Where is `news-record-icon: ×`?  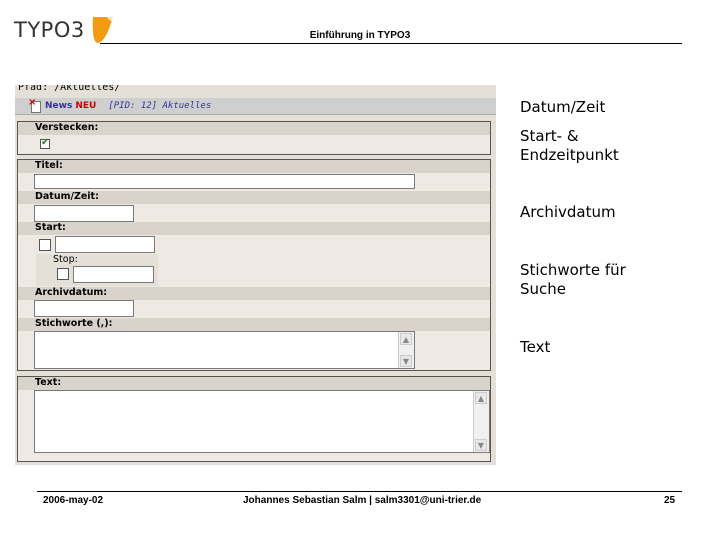
news-record-icon: × is located at coordinates (35, 105).